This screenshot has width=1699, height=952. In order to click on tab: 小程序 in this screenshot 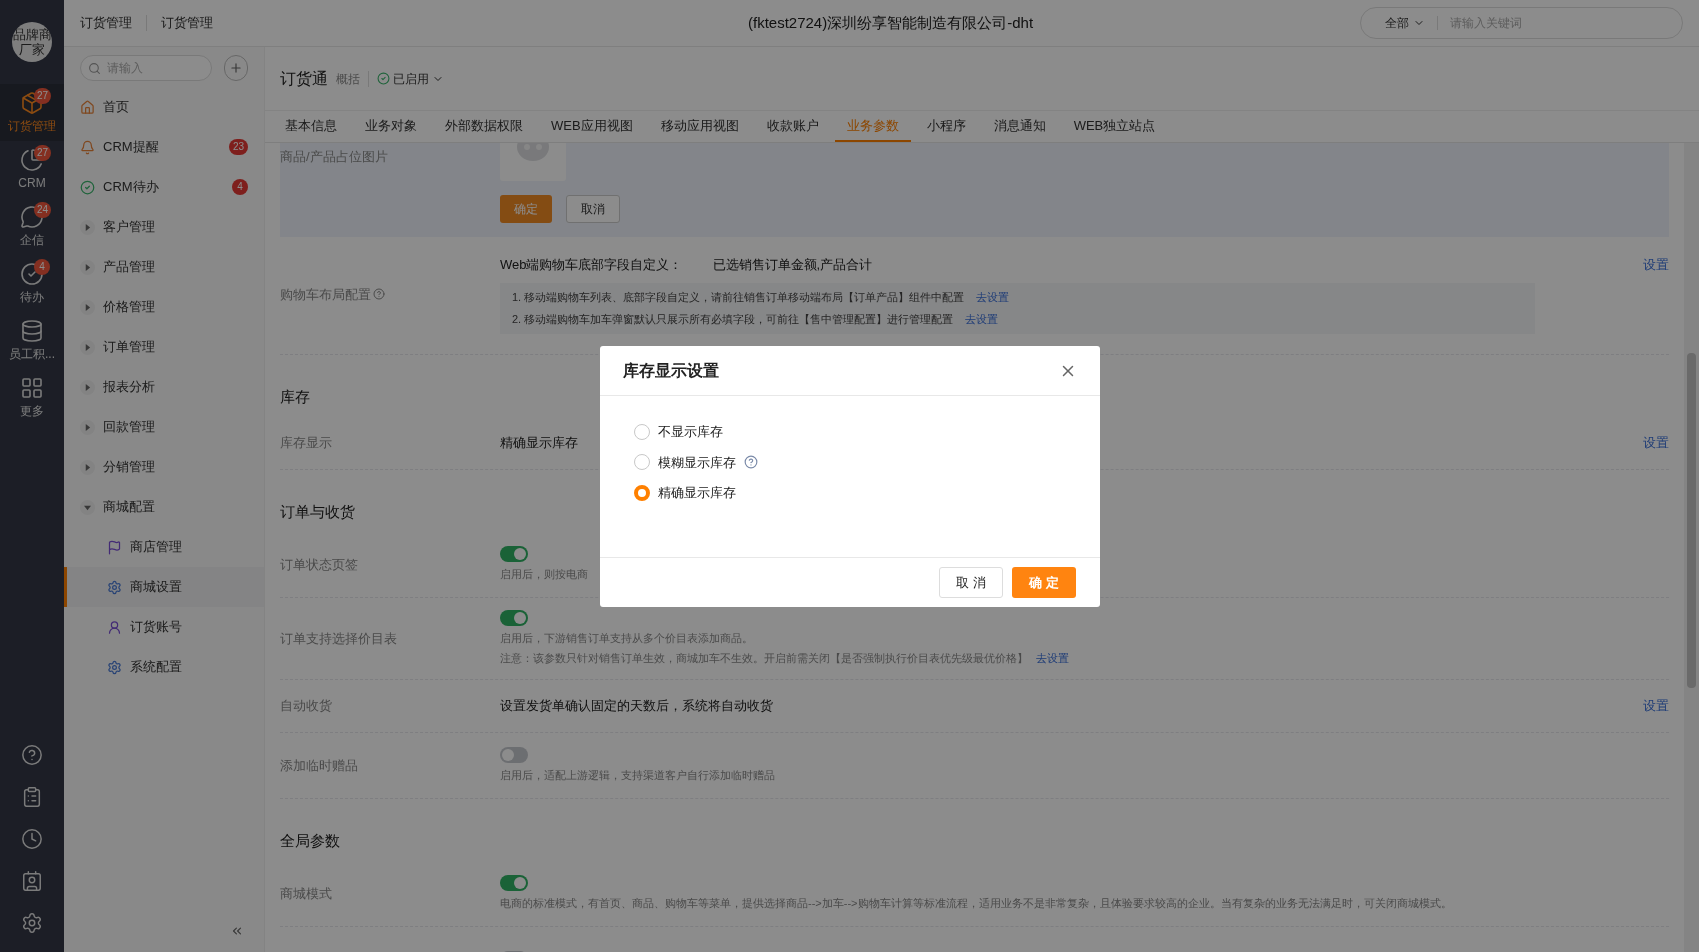, I will do `click(946, 126)`.